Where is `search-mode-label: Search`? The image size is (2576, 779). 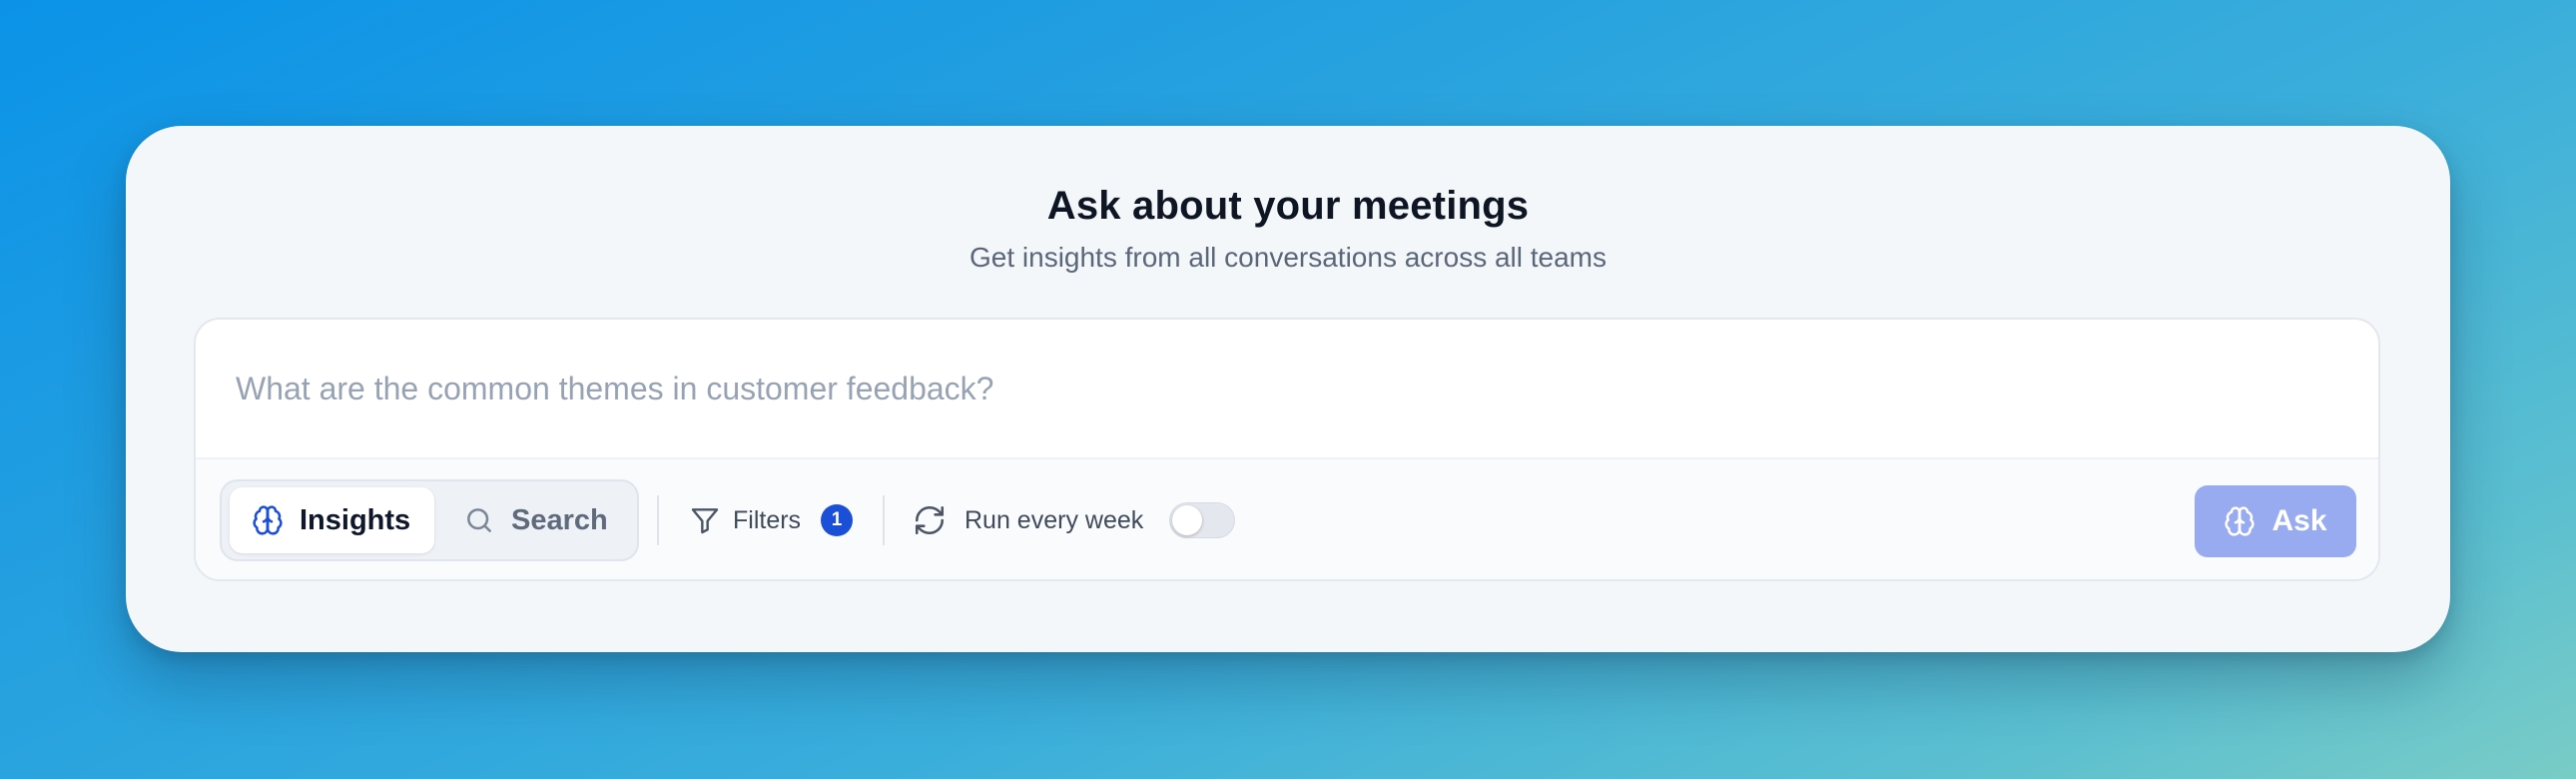
search-mode-label: Search is located at coordinates (560, 519).